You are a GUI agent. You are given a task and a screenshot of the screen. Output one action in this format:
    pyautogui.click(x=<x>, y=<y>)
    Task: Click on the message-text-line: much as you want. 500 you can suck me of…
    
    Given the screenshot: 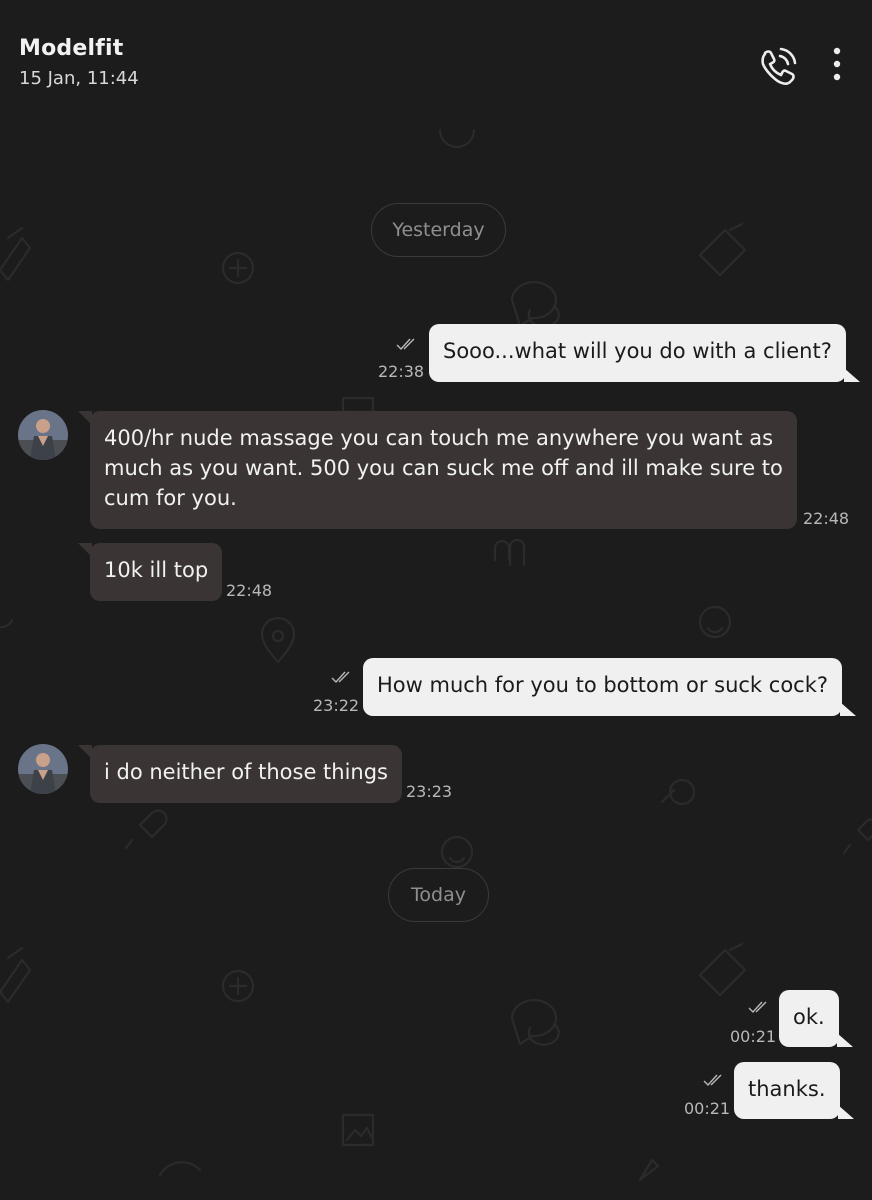 What is the action you would take?
    pyautogui.click(x=443, y=468)
    